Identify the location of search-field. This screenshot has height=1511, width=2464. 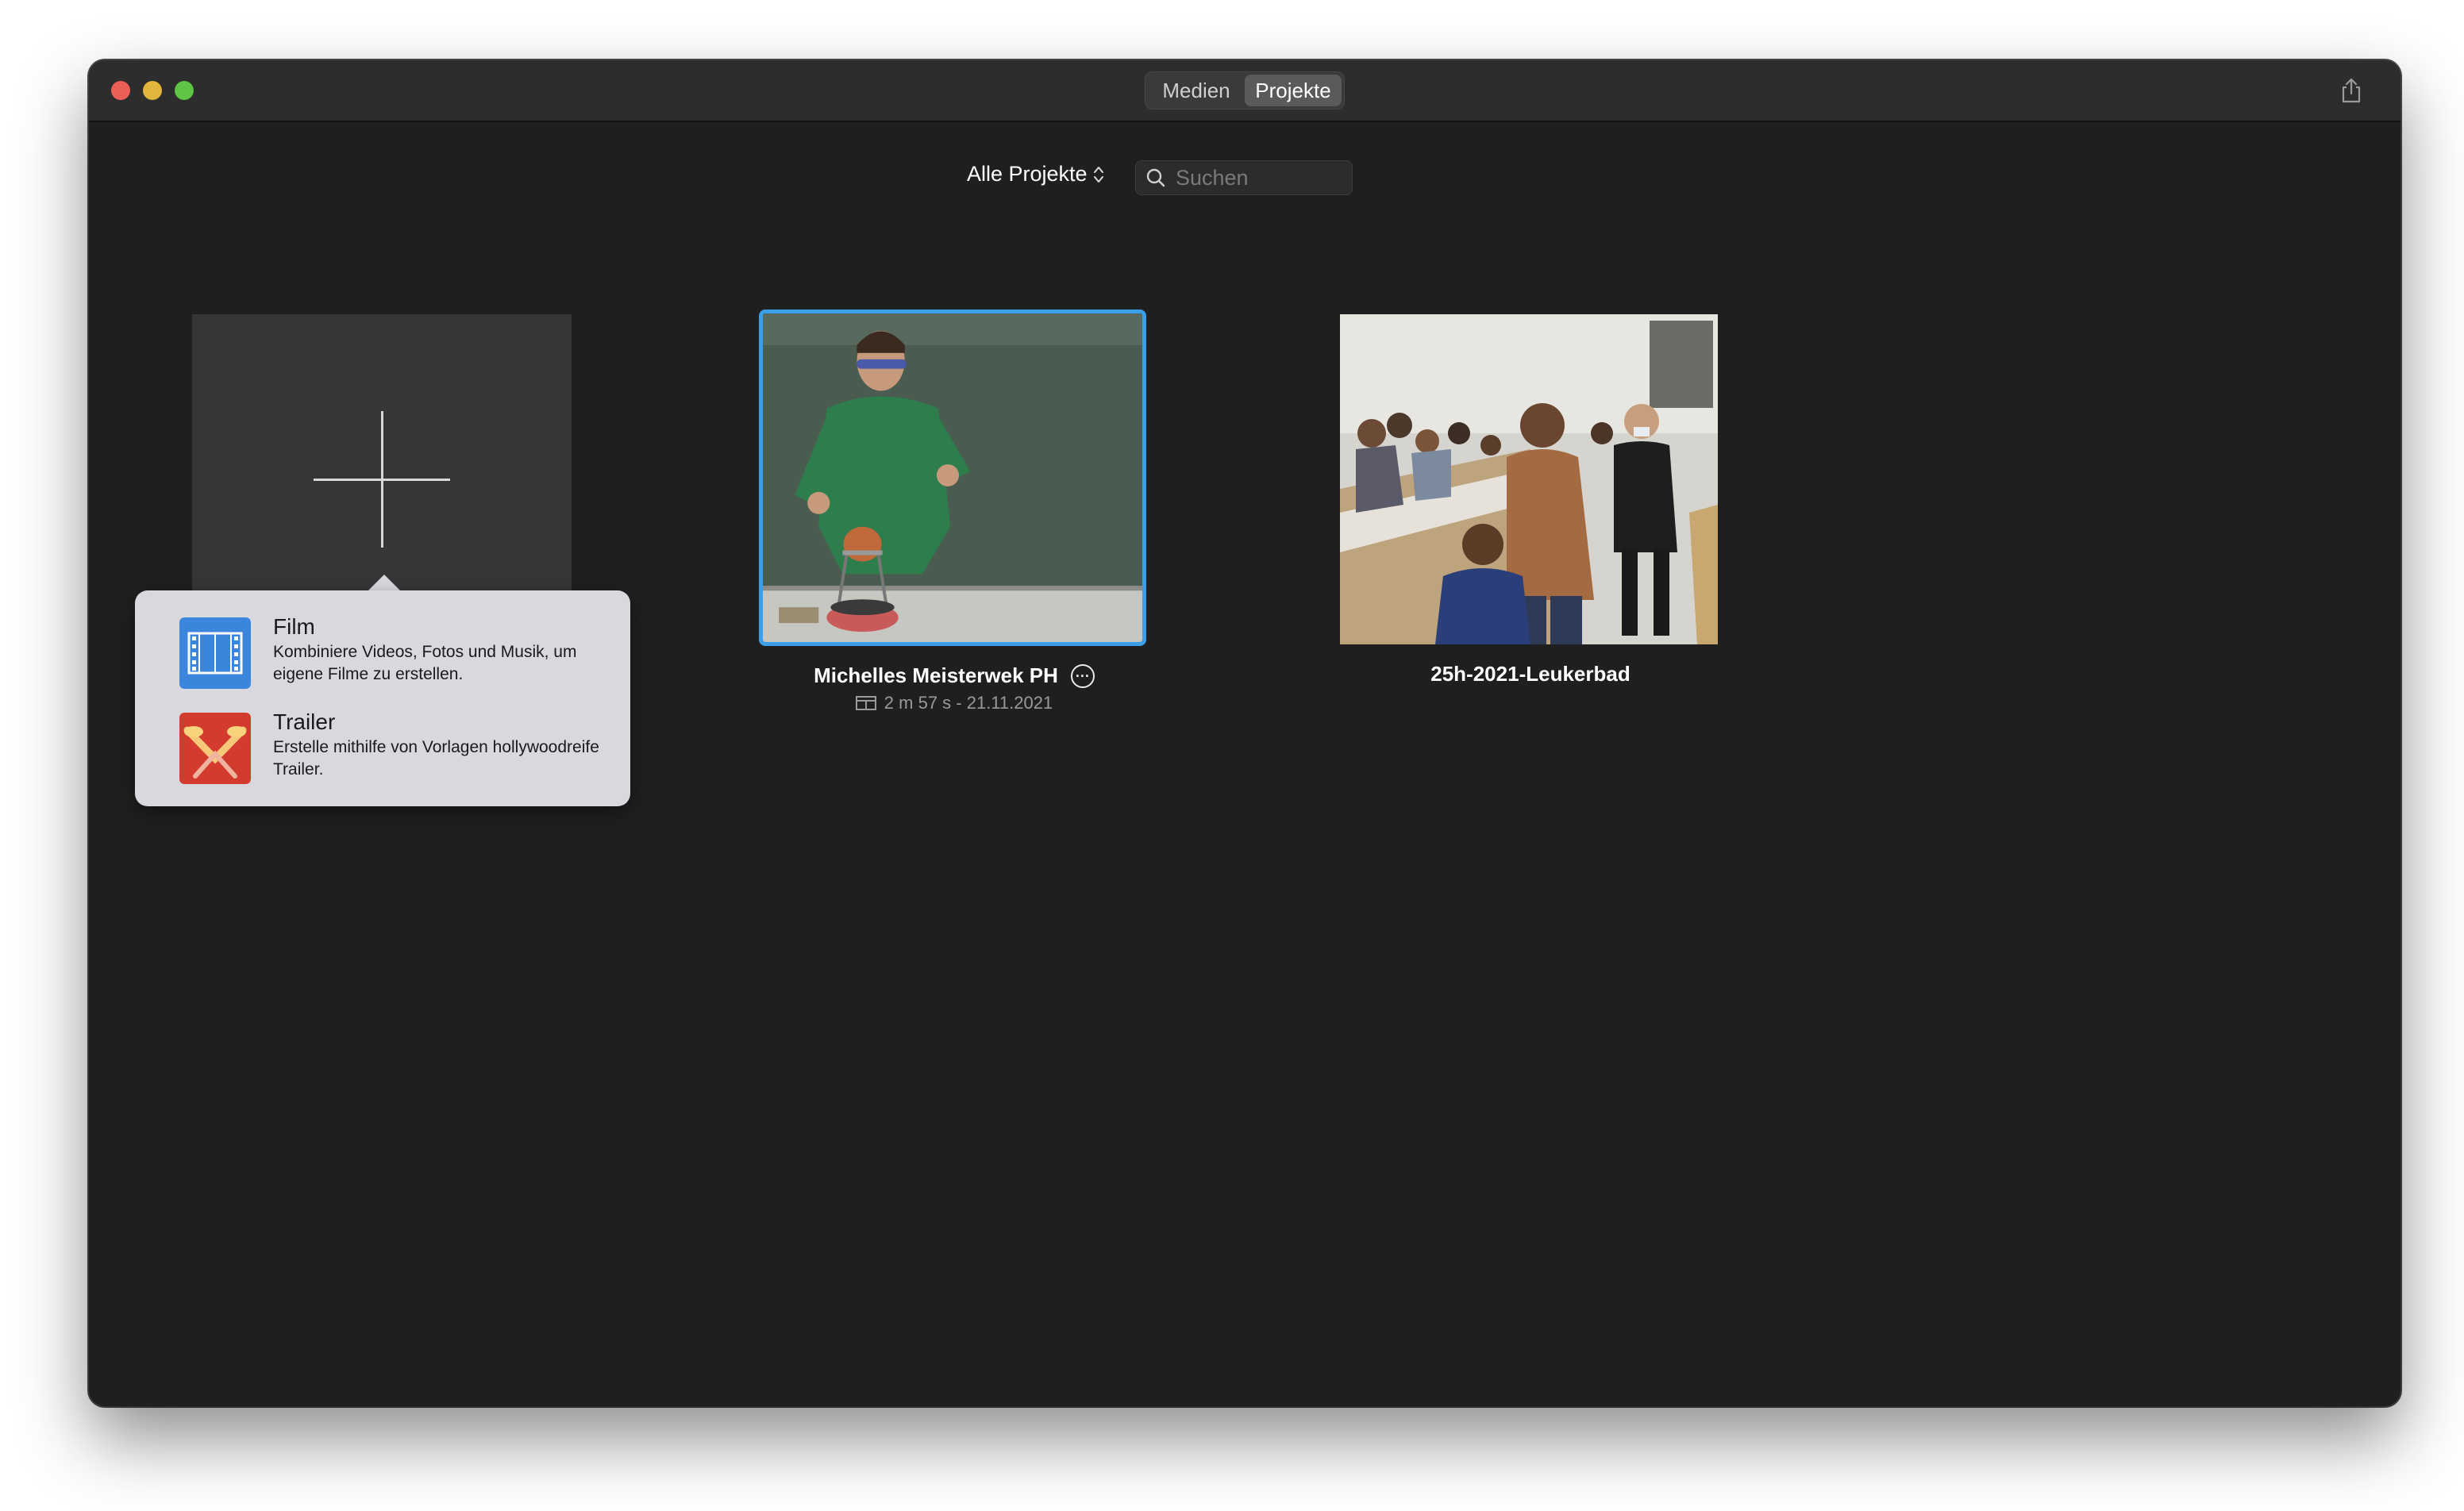
(1244, 177).